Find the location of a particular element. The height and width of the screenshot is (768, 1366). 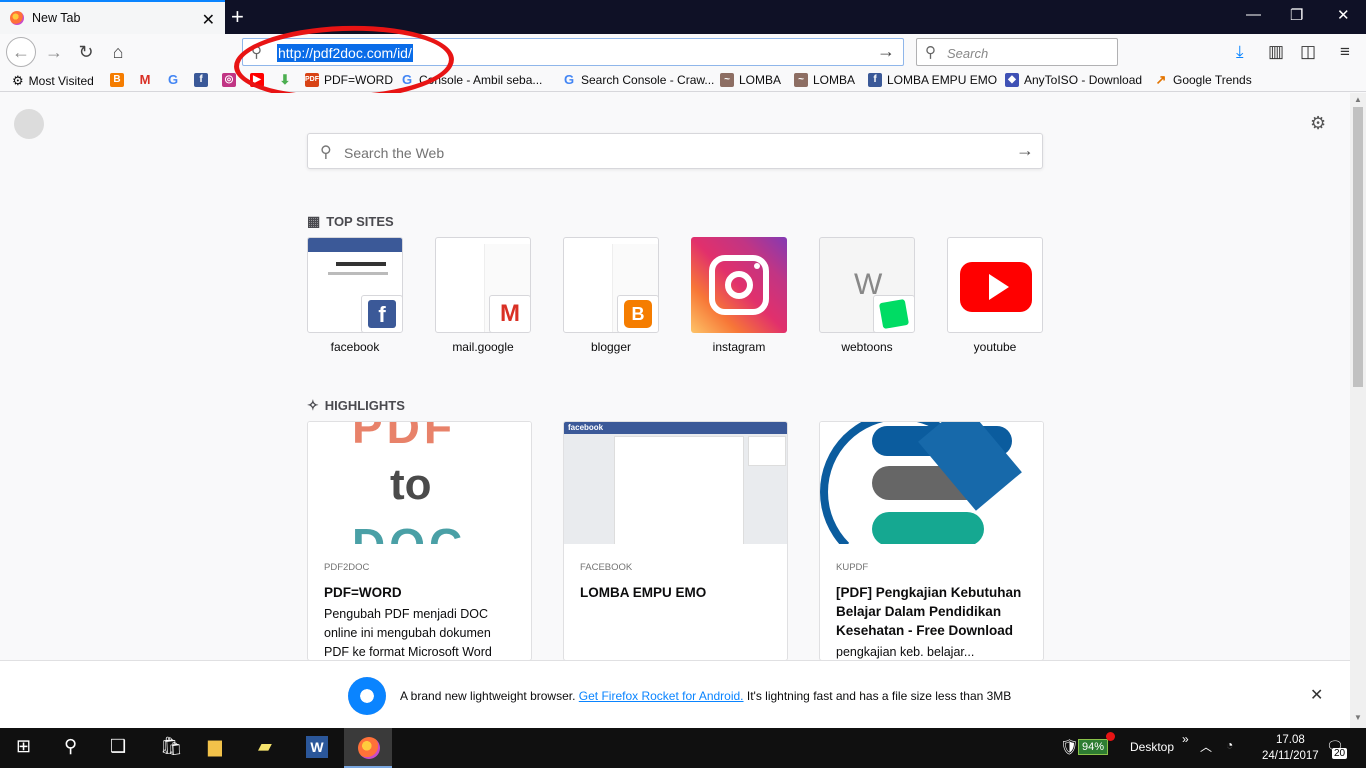

web-search-box: ⚲ Search the Web → is located at coordinates (675, 151).